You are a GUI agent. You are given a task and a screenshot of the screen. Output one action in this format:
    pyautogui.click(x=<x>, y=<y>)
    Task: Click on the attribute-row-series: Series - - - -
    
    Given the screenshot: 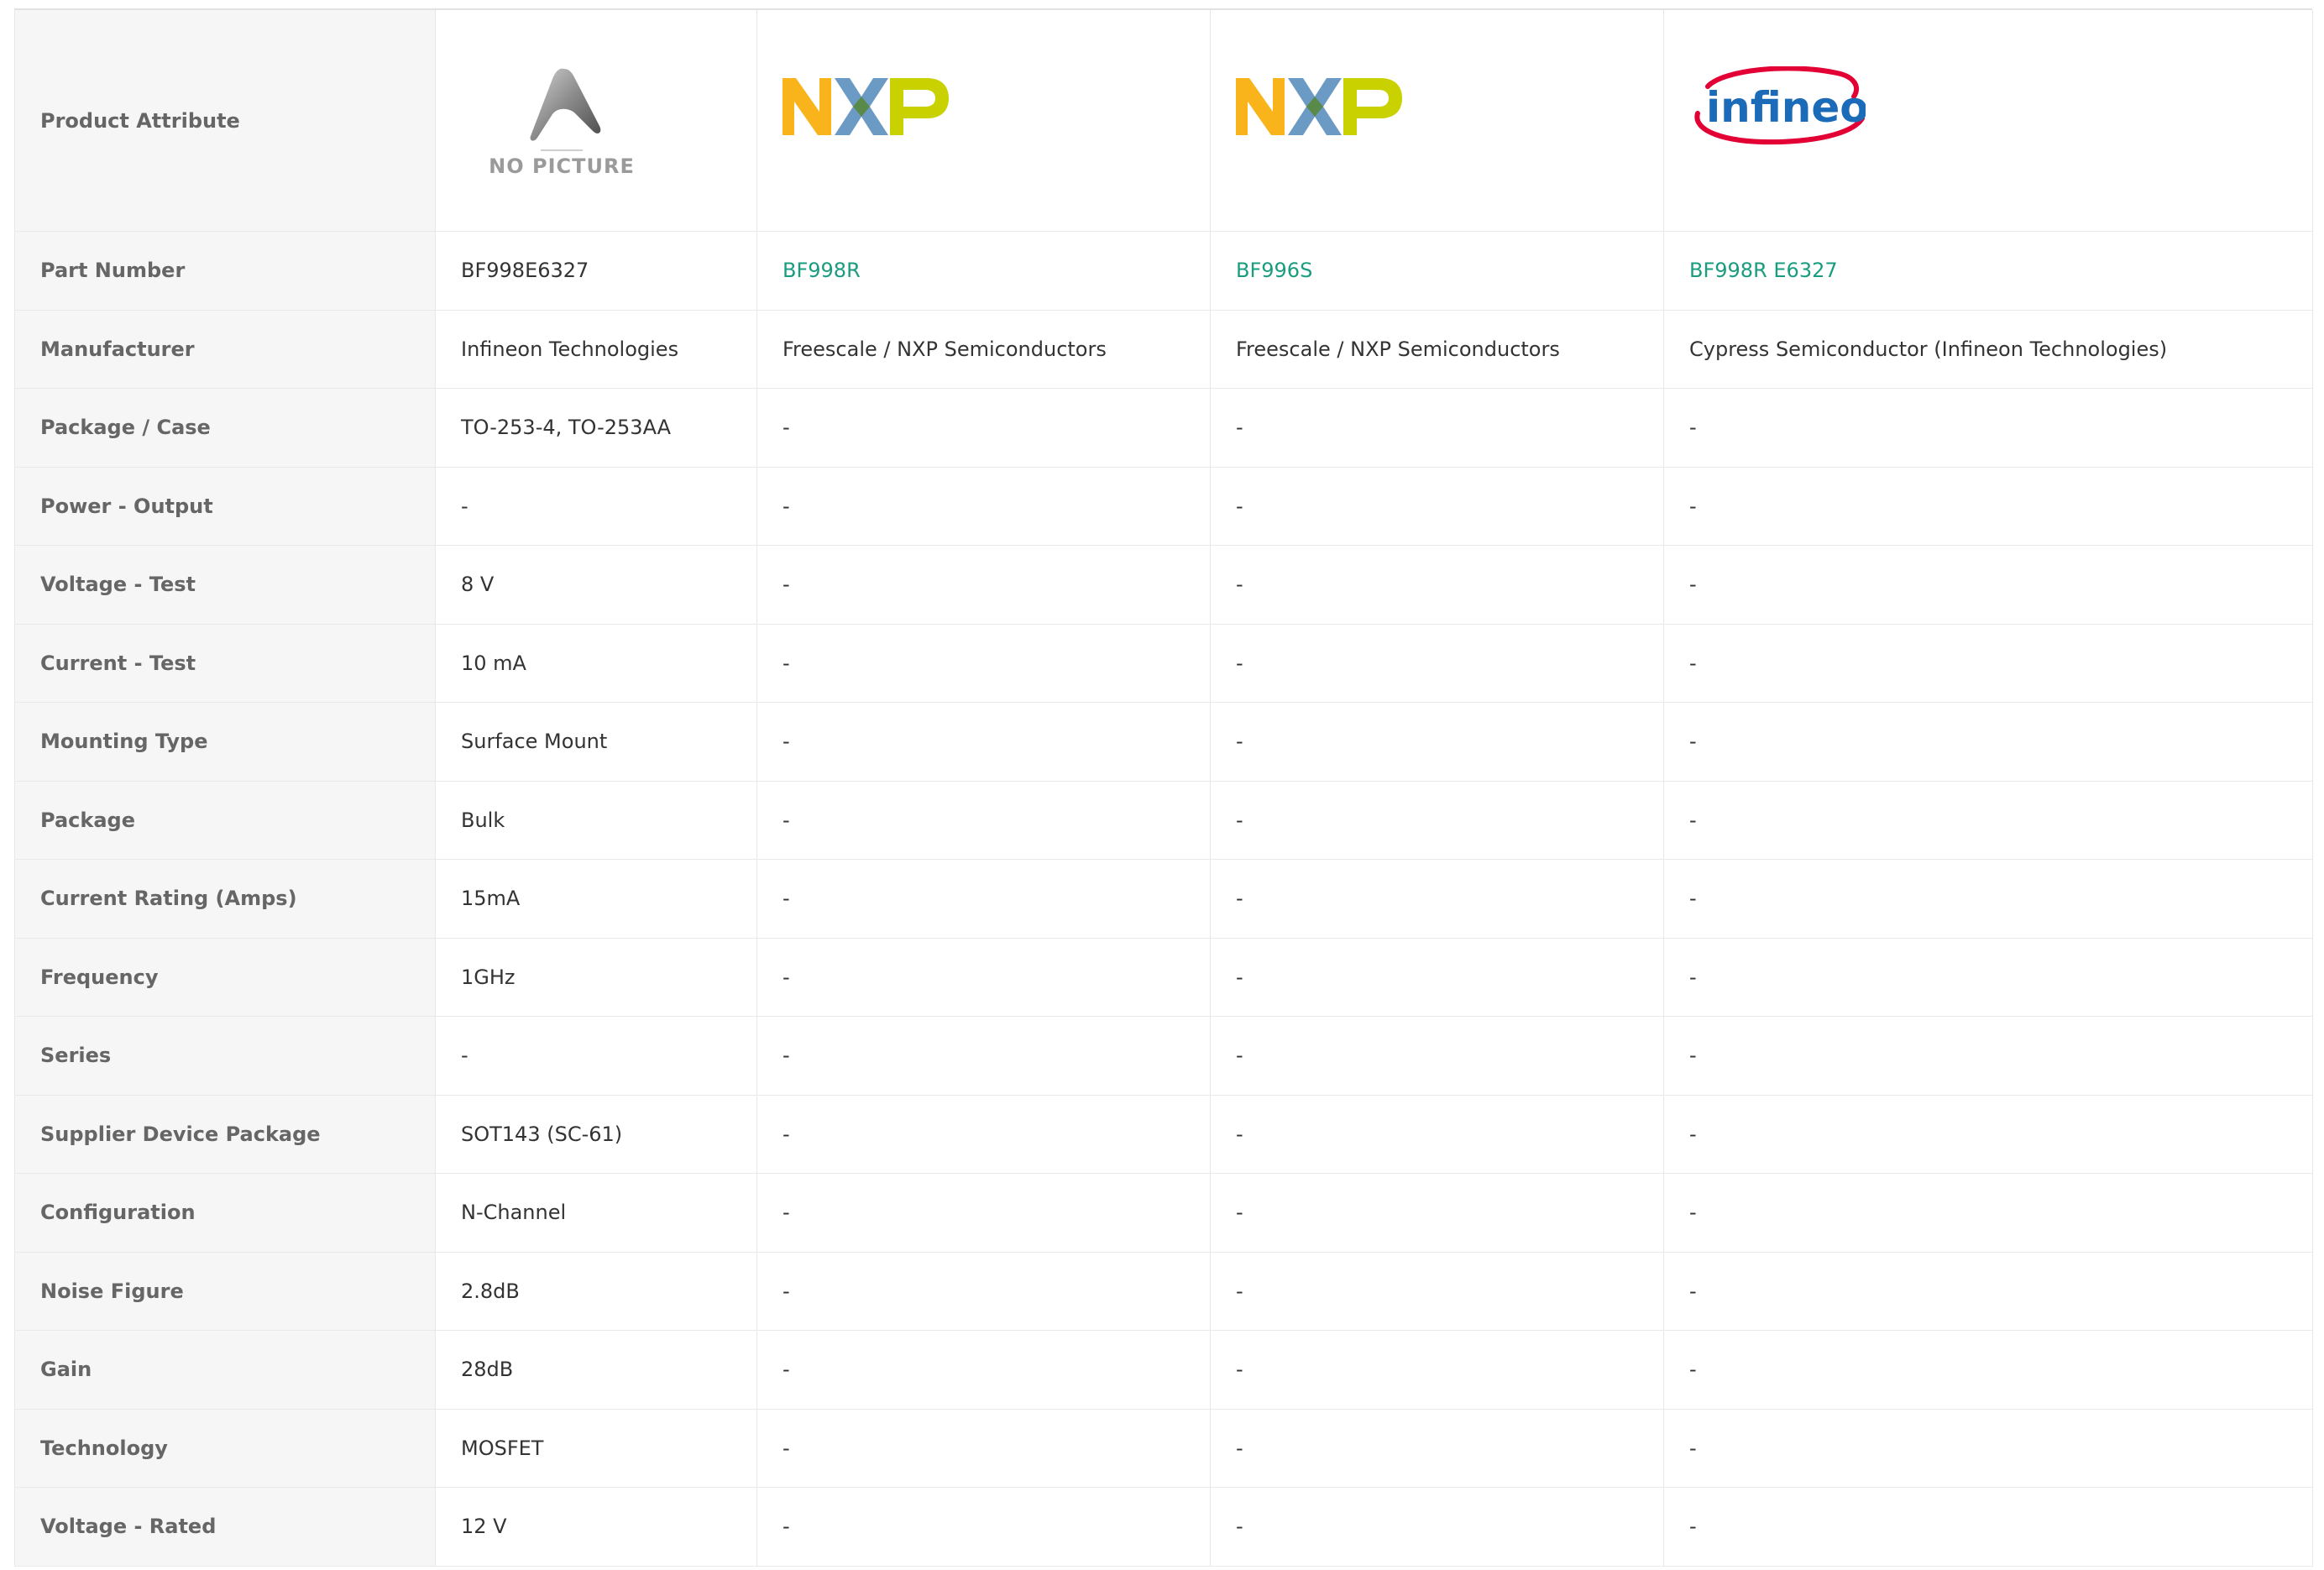 What is the action you would take?
    pyautogui.click(x=1164, y=1056)
    